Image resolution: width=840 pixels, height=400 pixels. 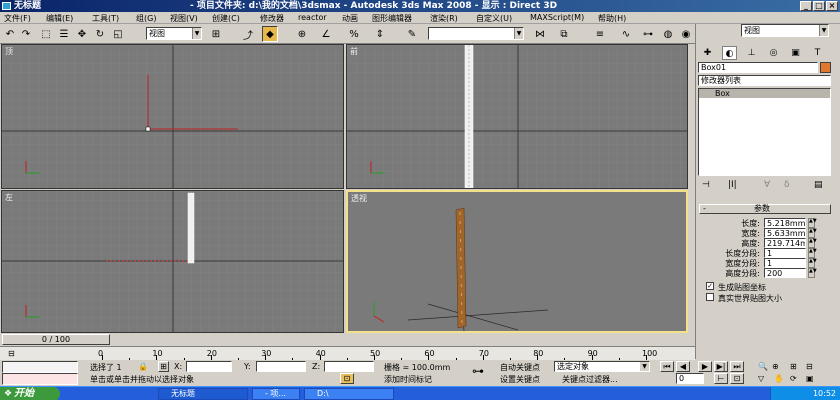 I want to click on param-input: 5.218mm, so click(x=785, y=223).